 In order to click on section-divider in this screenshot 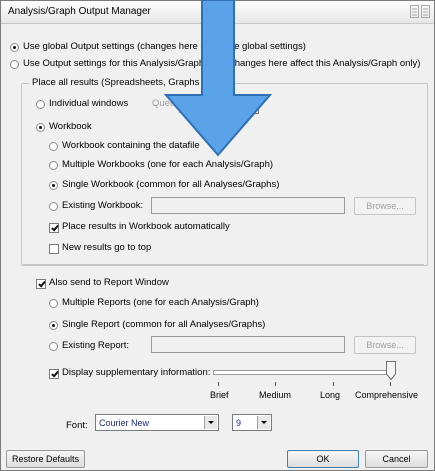, I will do `click(223, 264)`.